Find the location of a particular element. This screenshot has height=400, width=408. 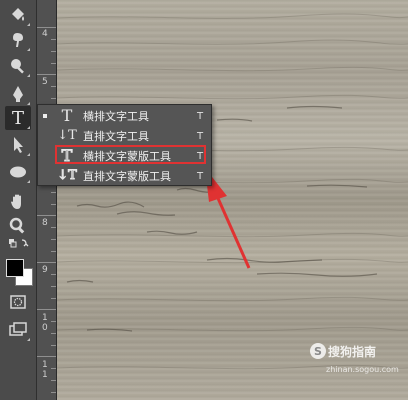

ruler-ticks is located at coordinates (46, 210).